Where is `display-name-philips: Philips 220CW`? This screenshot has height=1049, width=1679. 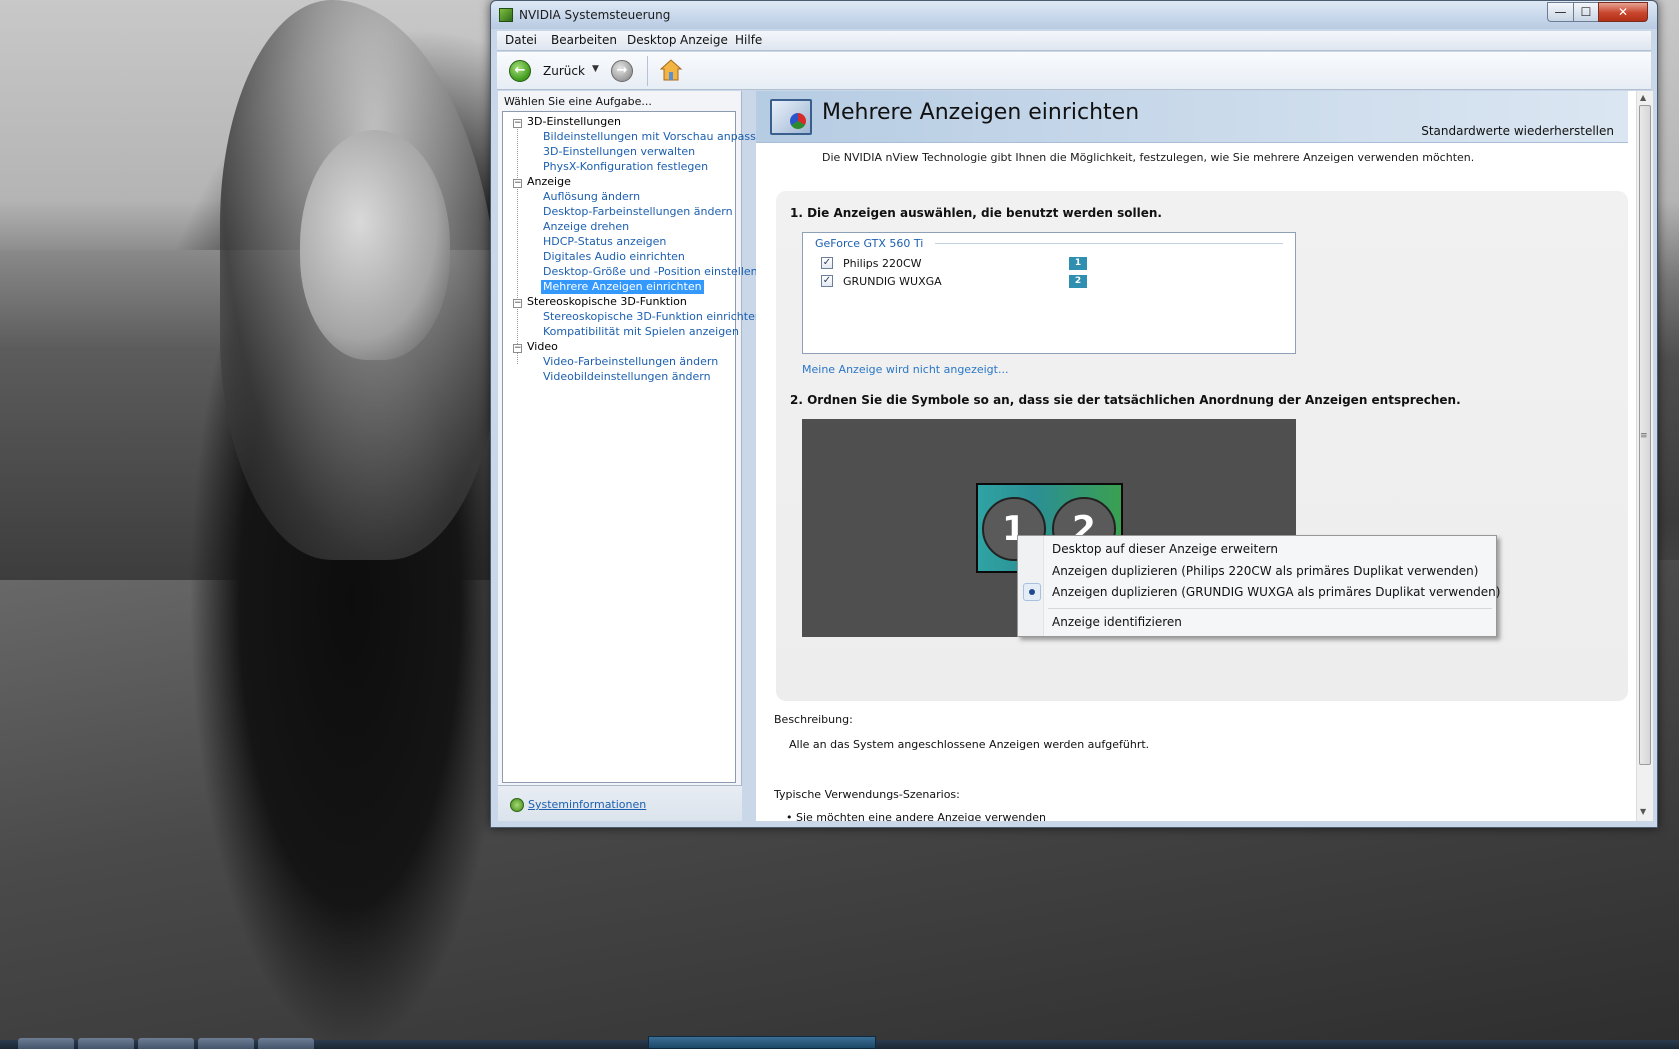 display-name-philips: Philips 220CW is located at coordinates (882, 263).